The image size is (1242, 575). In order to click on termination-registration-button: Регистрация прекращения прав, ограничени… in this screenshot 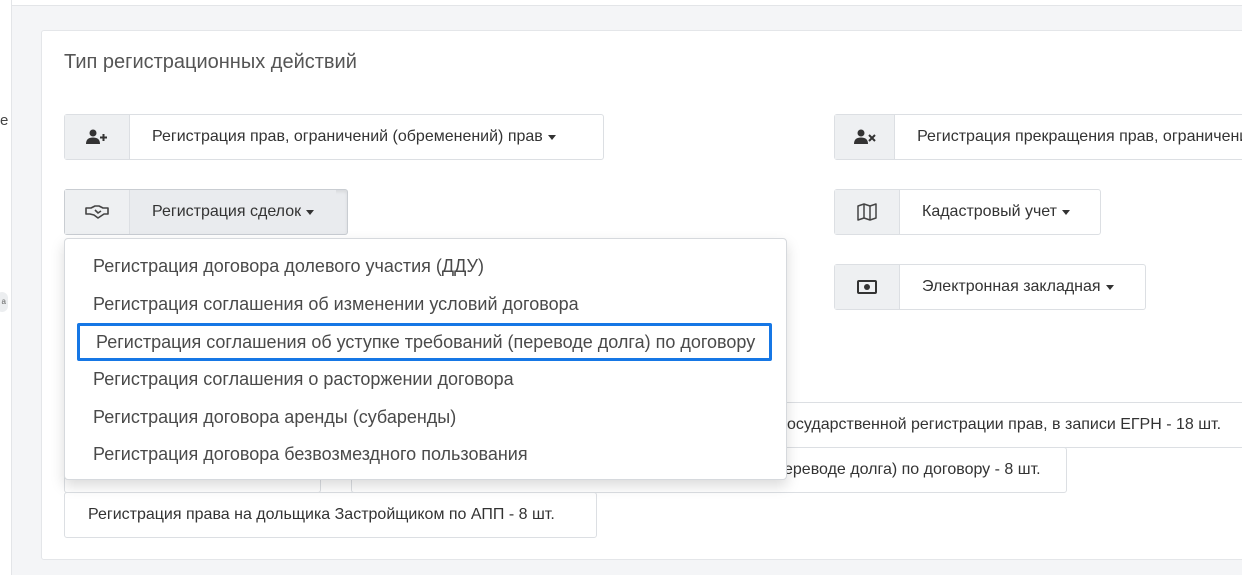, I will do `click(1038, 137)`.